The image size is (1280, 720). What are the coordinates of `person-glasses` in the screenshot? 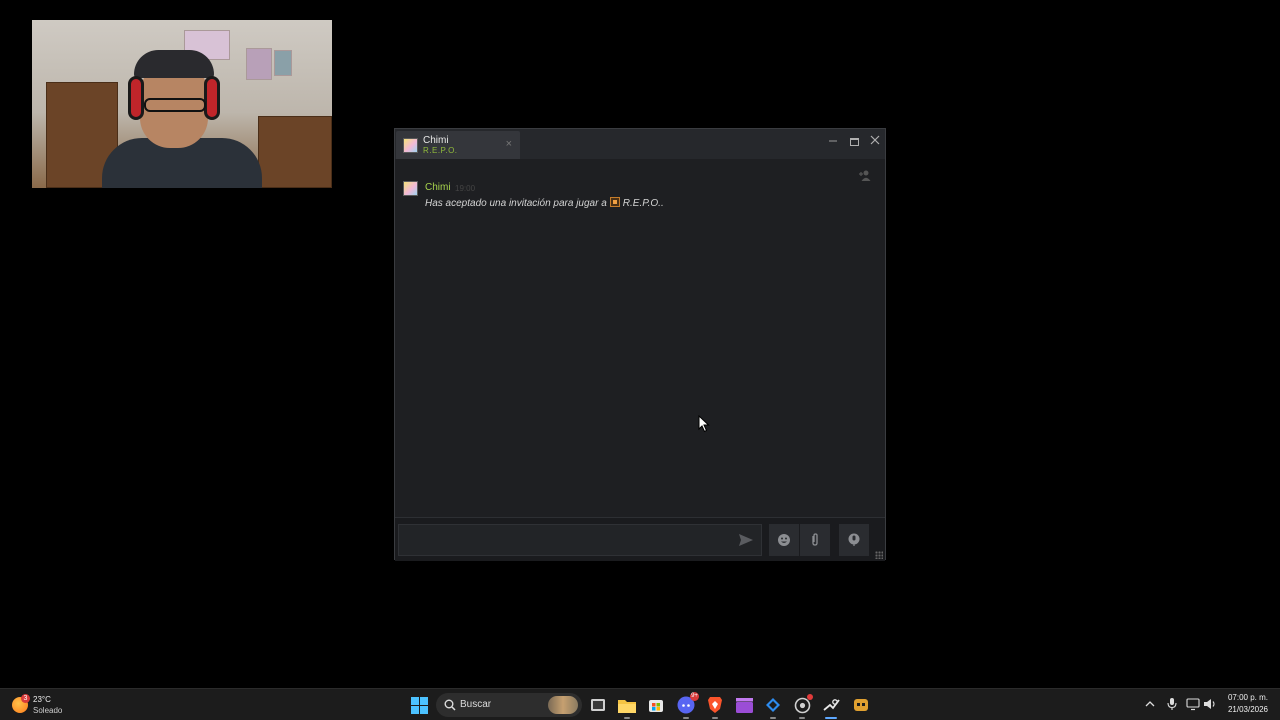 It's located at (175, 105).